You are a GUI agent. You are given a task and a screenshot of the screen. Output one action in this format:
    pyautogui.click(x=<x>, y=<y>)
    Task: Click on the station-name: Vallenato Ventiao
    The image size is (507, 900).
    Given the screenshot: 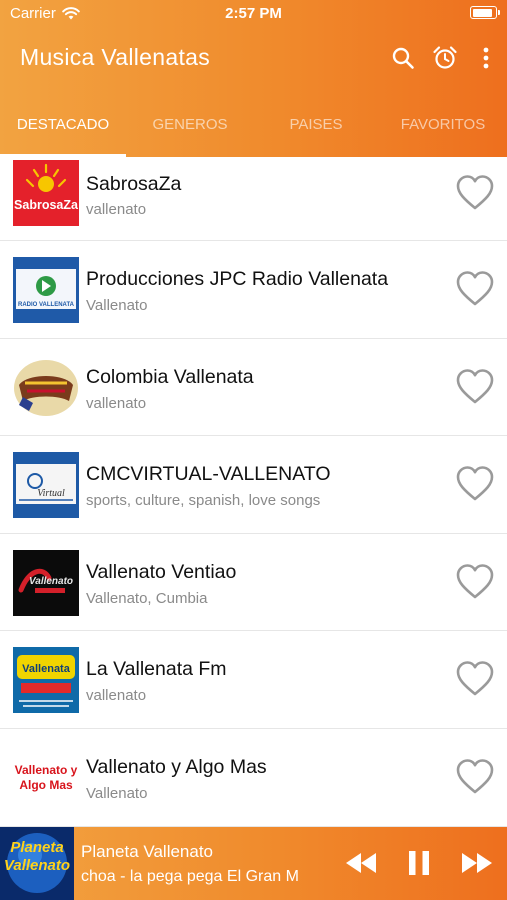 What is the action you would take?
    pyautogui.click(x=161, y=571)
    